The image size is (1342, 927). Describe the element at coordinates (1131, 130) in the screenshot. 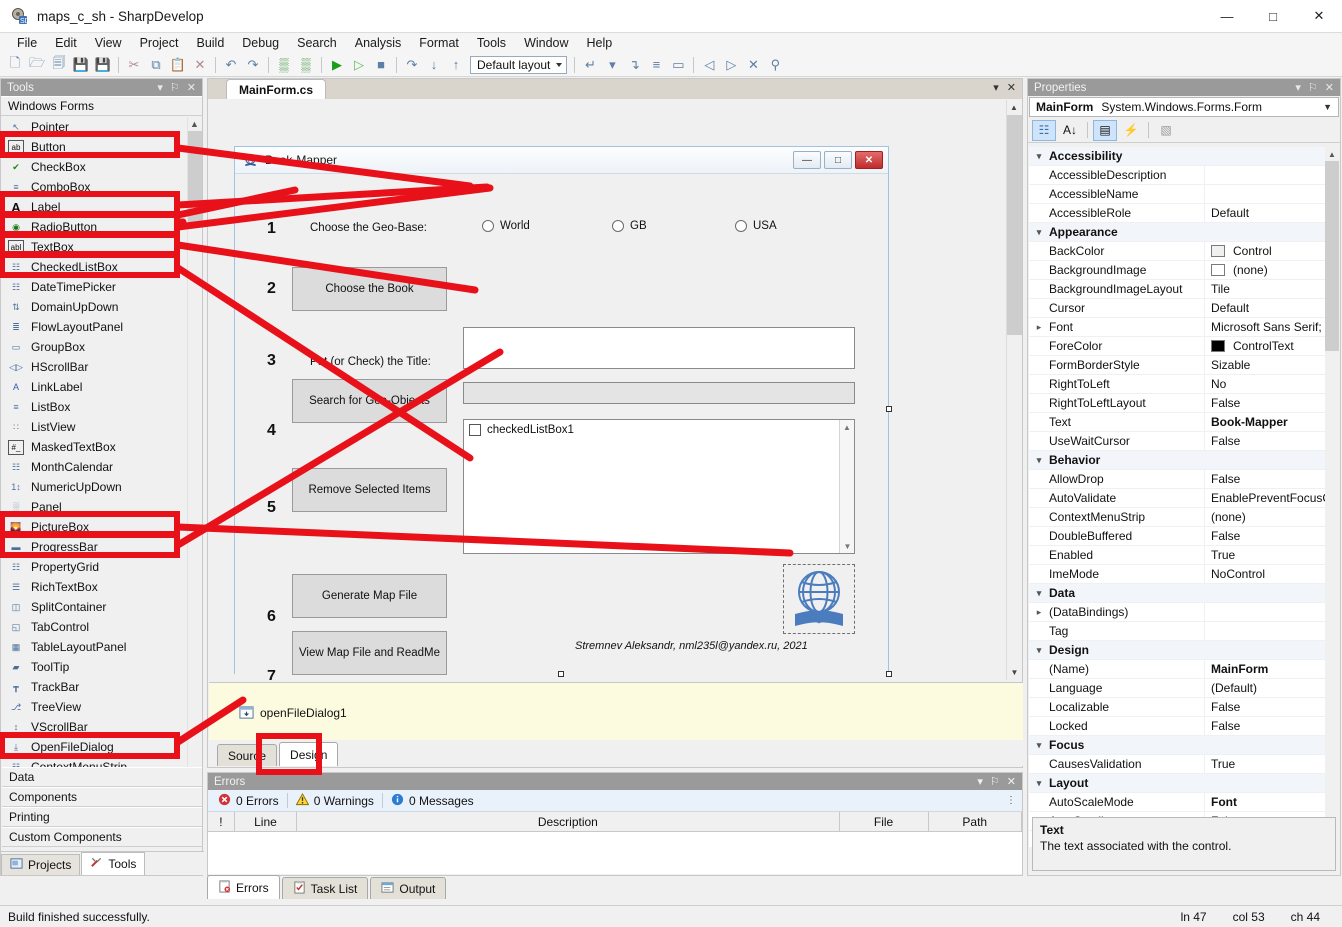

I see `events-button: ⚡` at that location.